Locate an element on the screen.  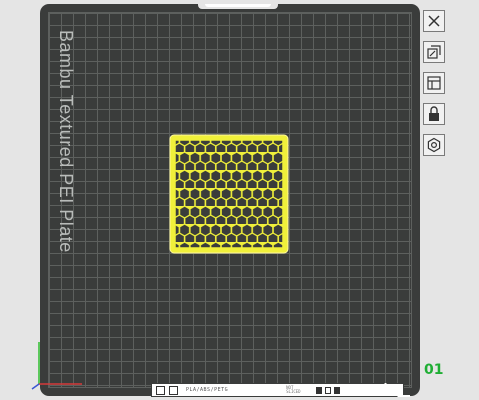
orient-icon is located at coordinates (434, 52).